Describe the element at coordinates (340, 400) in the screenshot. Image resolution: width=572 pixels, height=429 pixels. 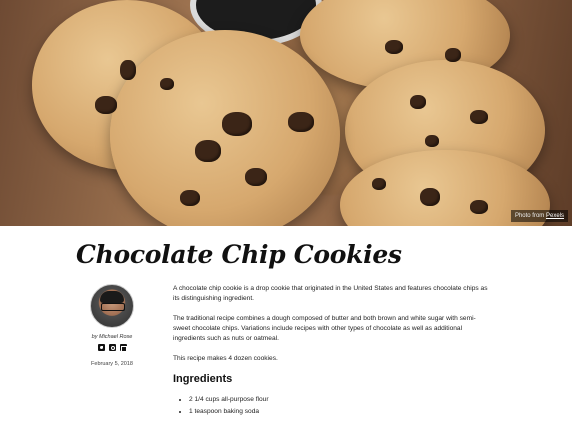
I see `ingredient-item: 2 1/4 cups all-purpose flour` at that location.